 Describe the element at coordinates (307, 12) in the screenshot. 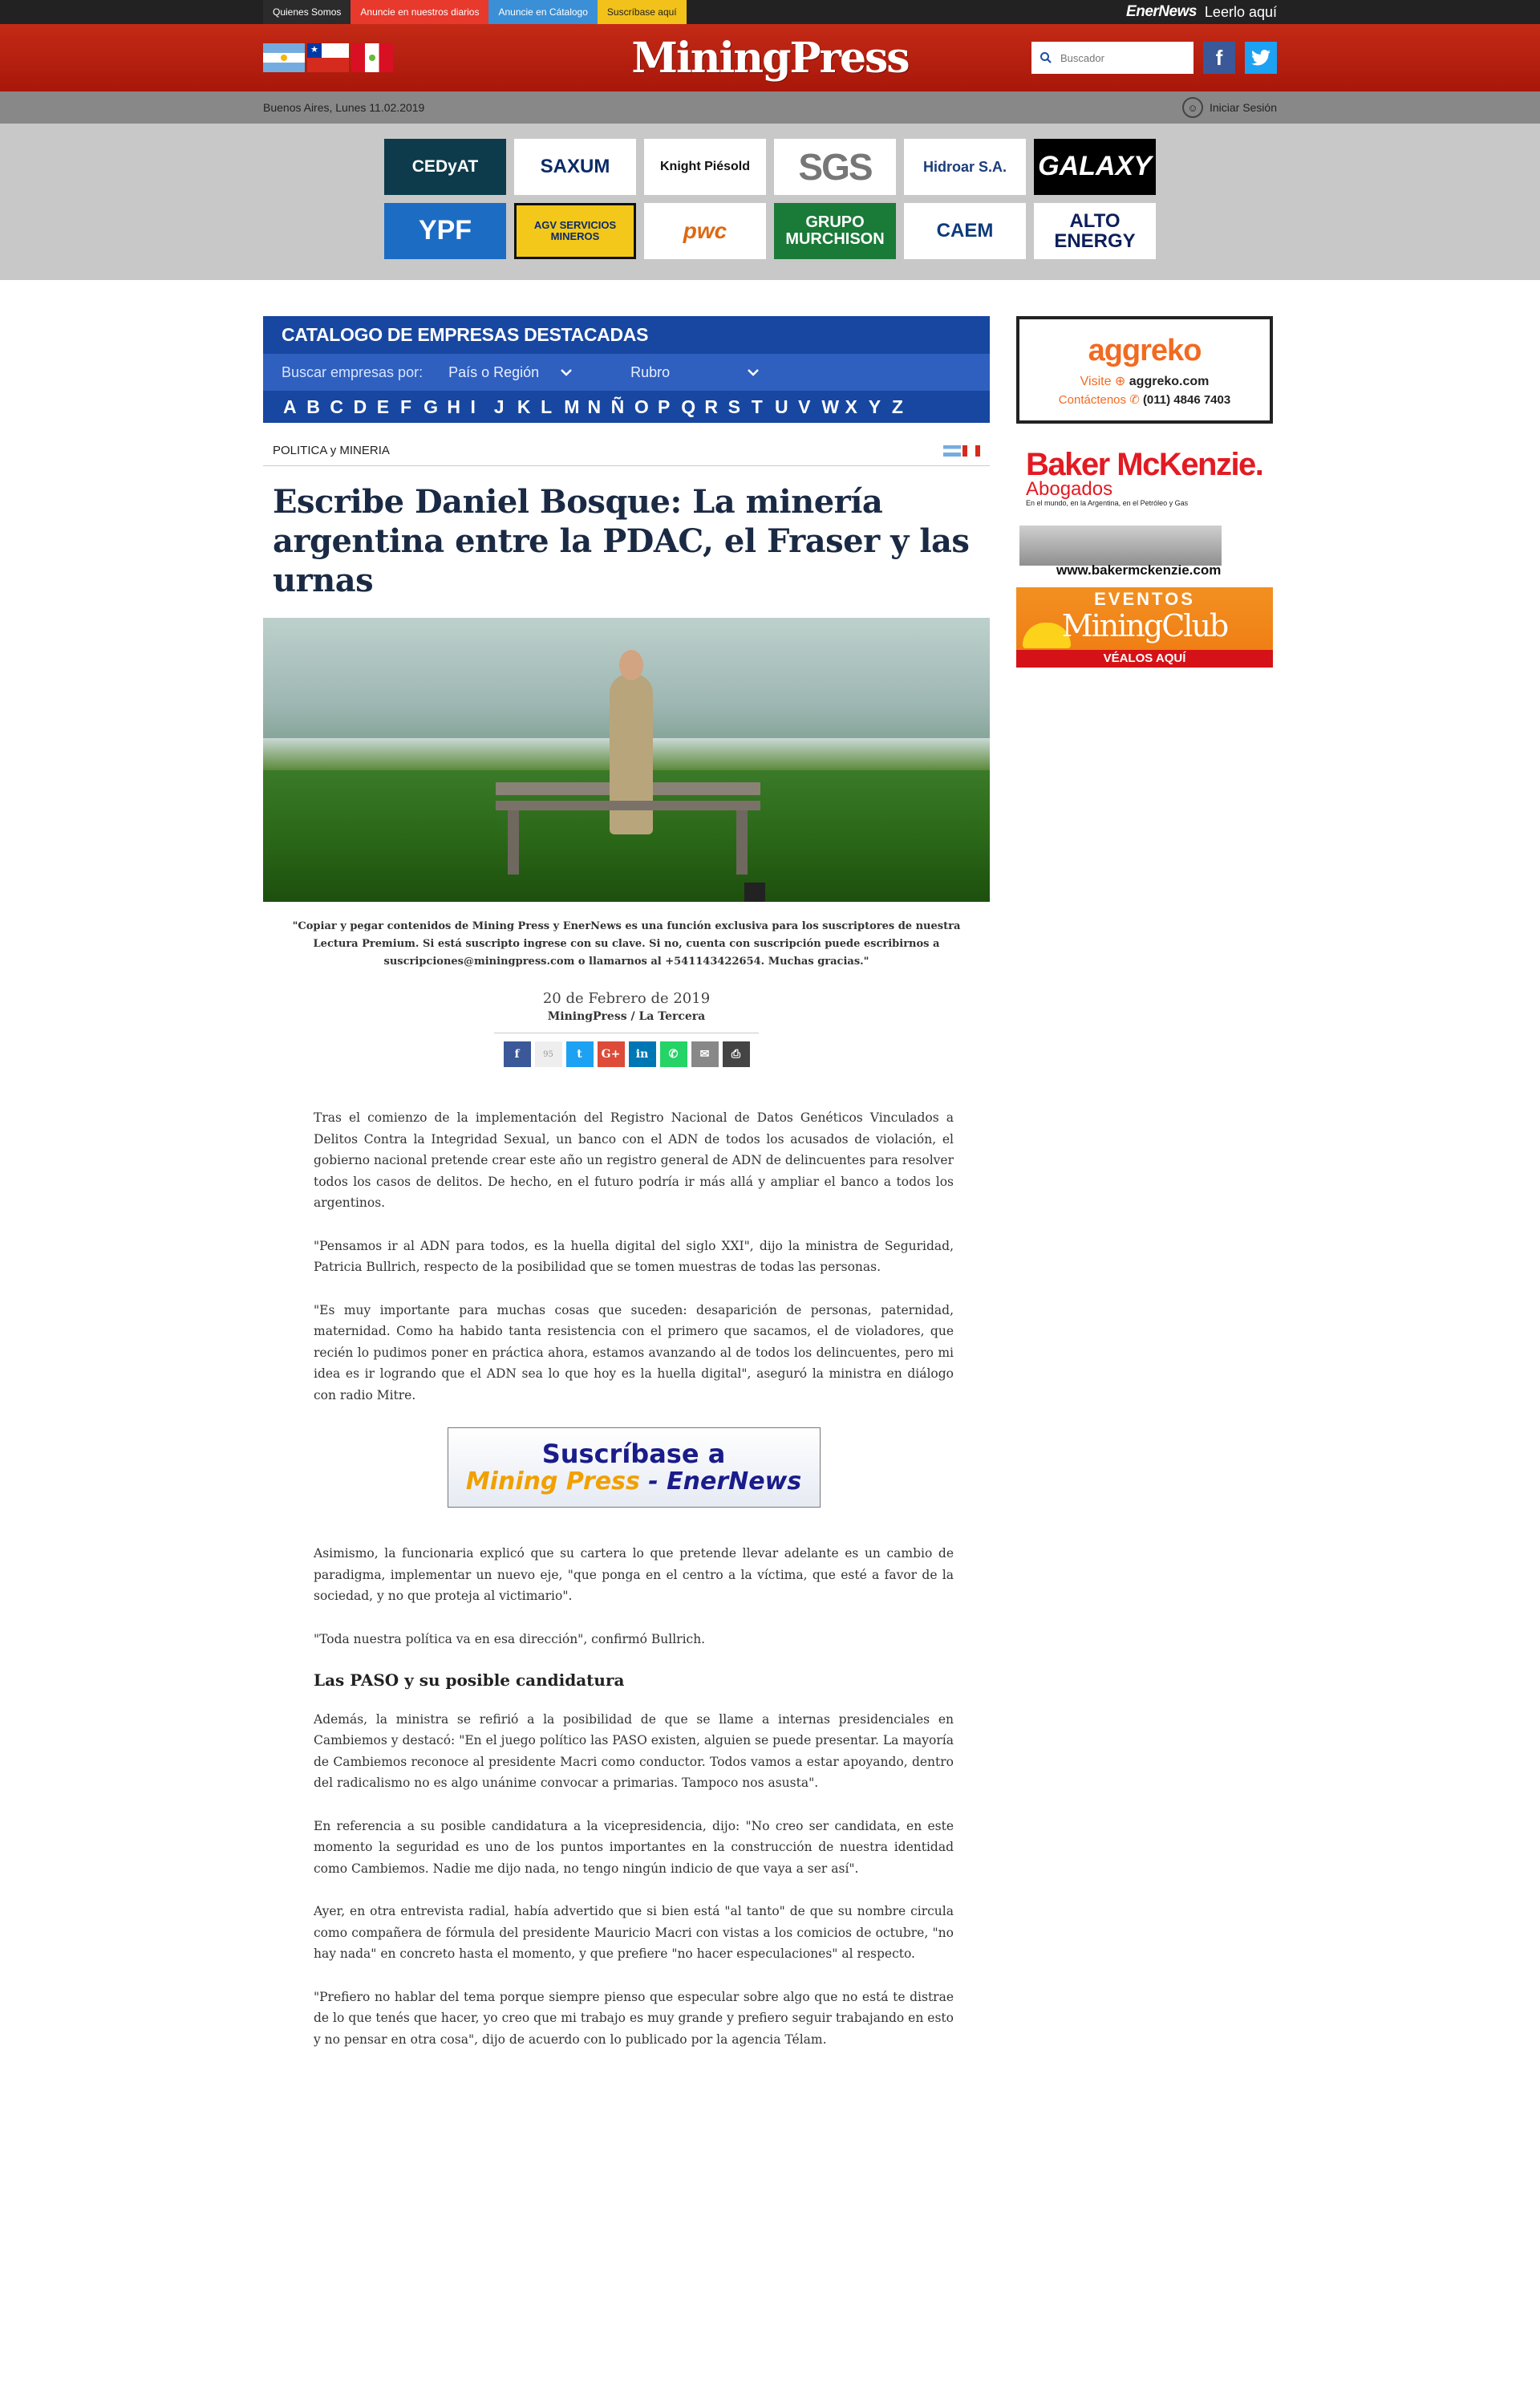

I see `link-quienes-somos: Quienes Somos` at that location.